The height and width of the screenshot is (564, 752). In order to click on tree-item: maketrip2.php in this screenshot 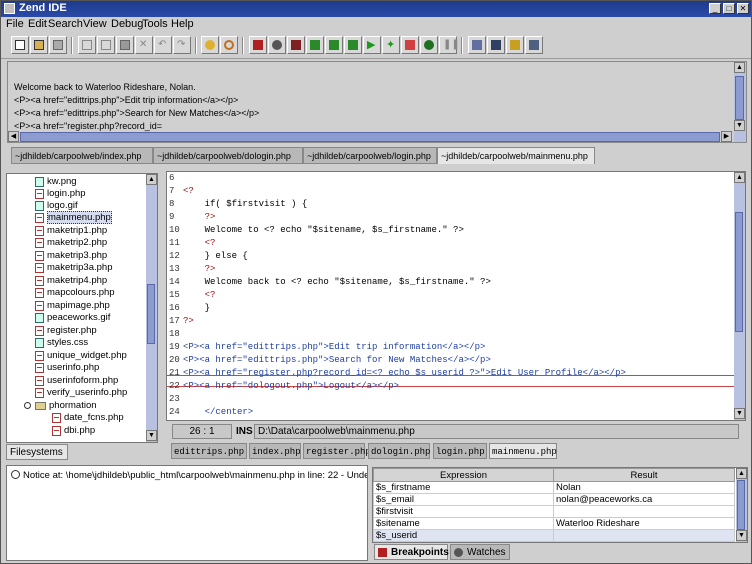, I will do `click(71, 243)`.